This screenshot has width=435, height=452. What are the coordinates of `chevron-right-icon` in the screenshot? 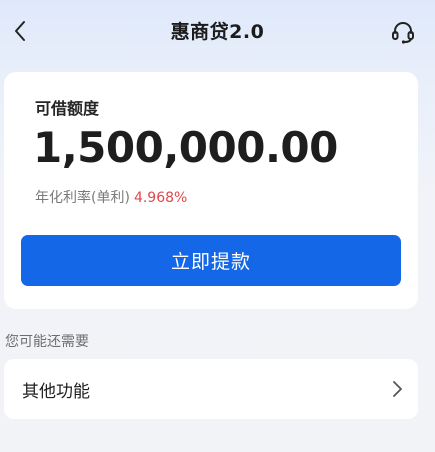 It's located at (397, 389).